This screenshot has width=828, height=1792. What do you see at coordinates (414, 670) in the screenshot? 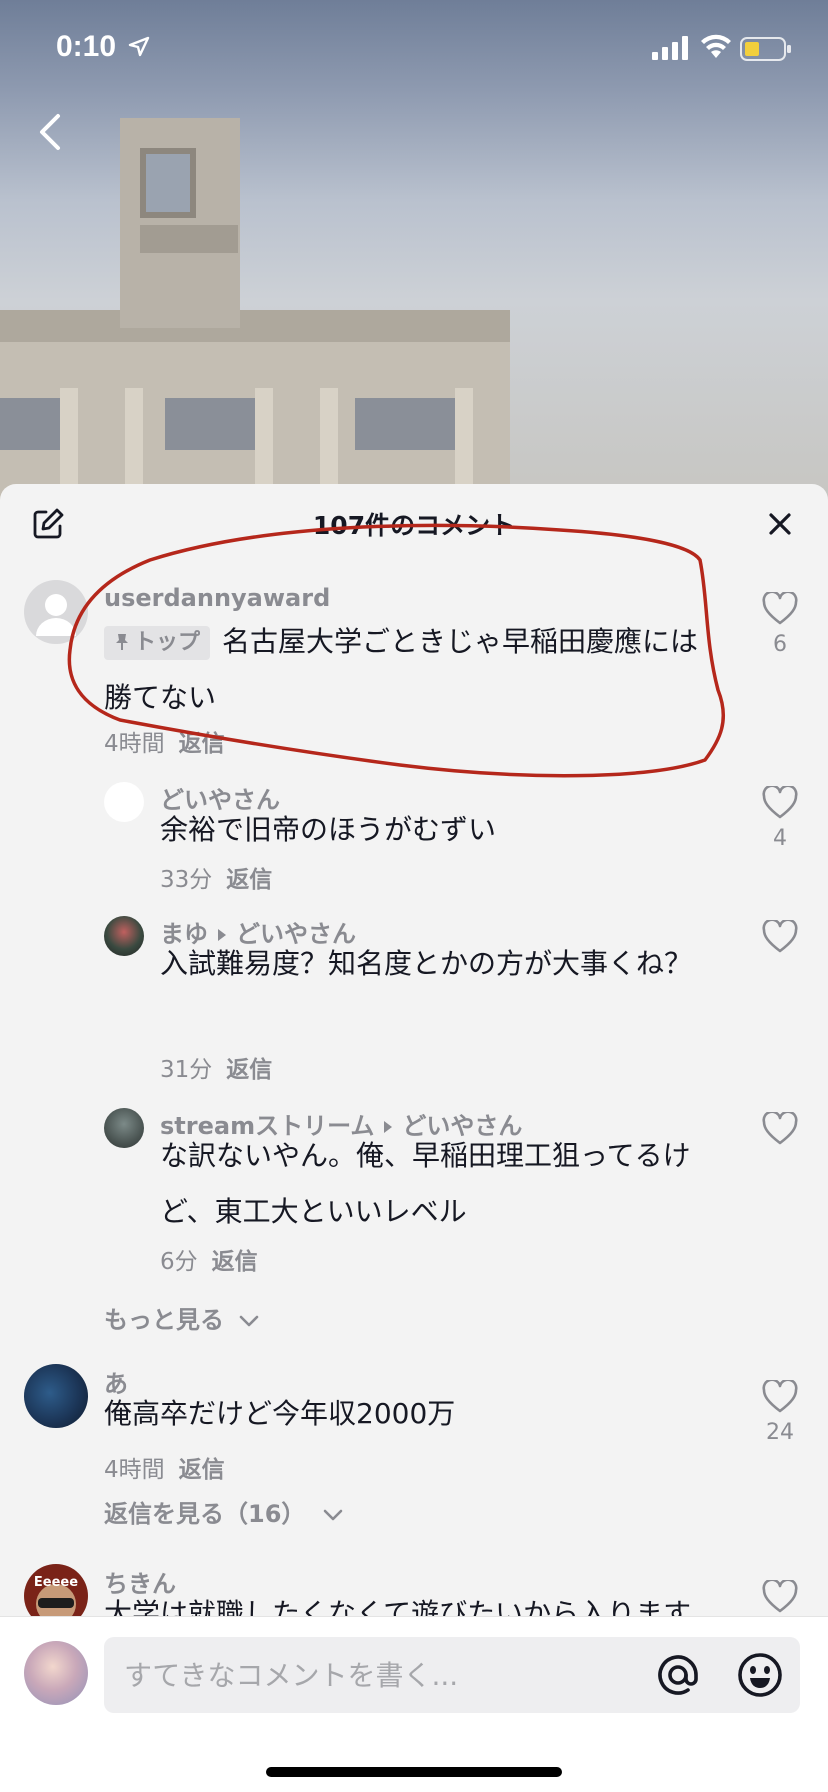
I see `comment-text: トップ 名古屋大学ごときじゃ早稲田慶應には勝てない` at bounding box center [414, 670].